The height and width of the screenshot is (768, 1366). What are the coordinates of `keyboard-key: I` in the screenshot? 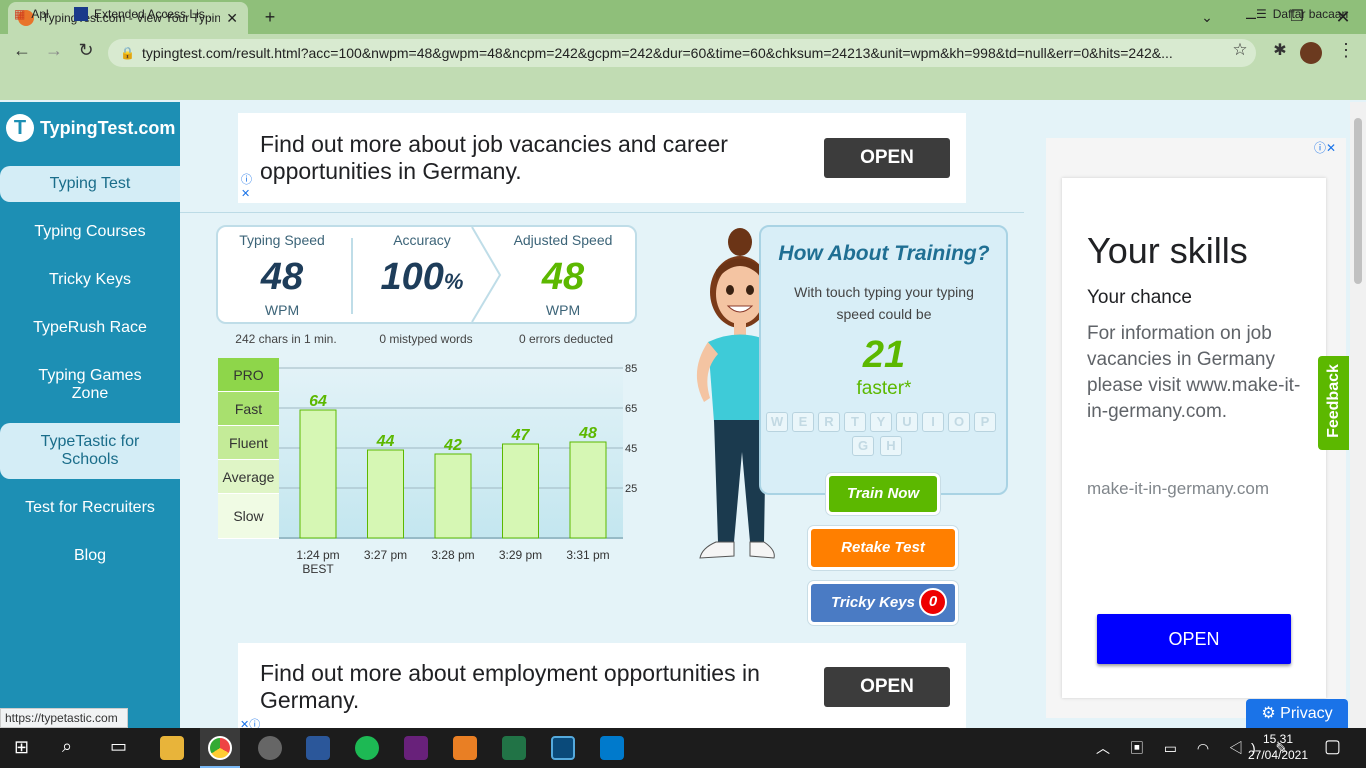 It's located at (933, 422).